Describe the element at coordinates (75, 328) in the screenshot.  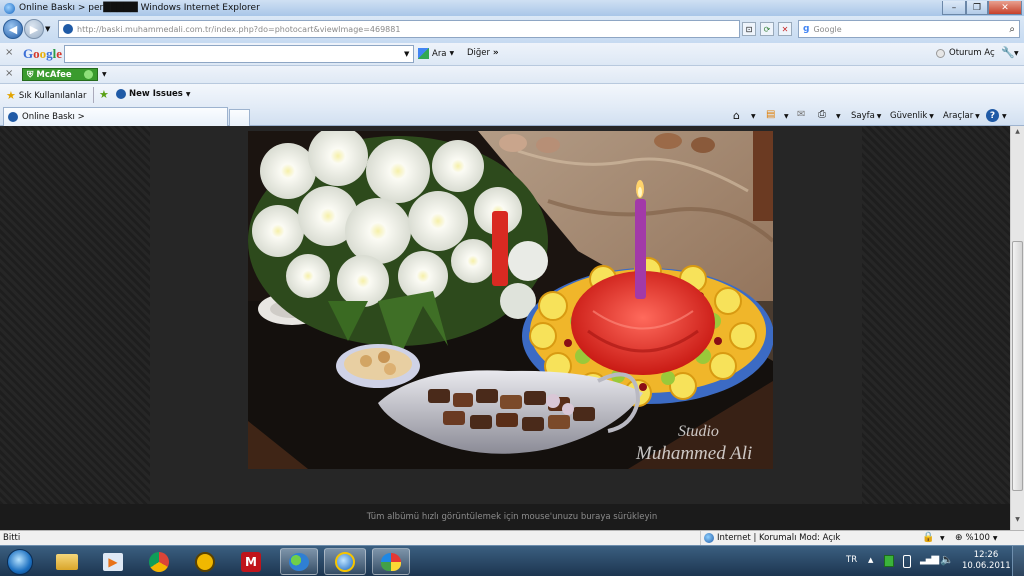
I see `left-pattern-panel` at that location.